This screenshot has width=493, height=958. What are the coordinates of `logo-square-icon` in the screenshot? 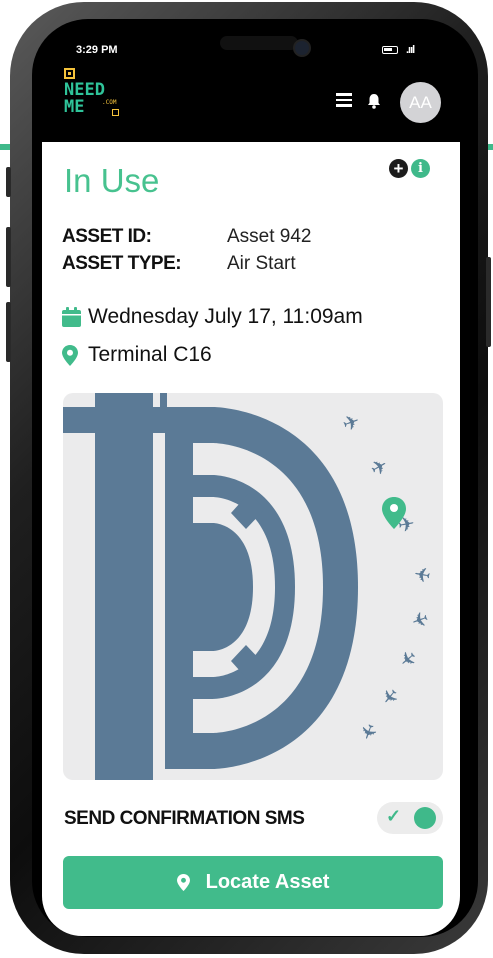 It's located at (69, 73).